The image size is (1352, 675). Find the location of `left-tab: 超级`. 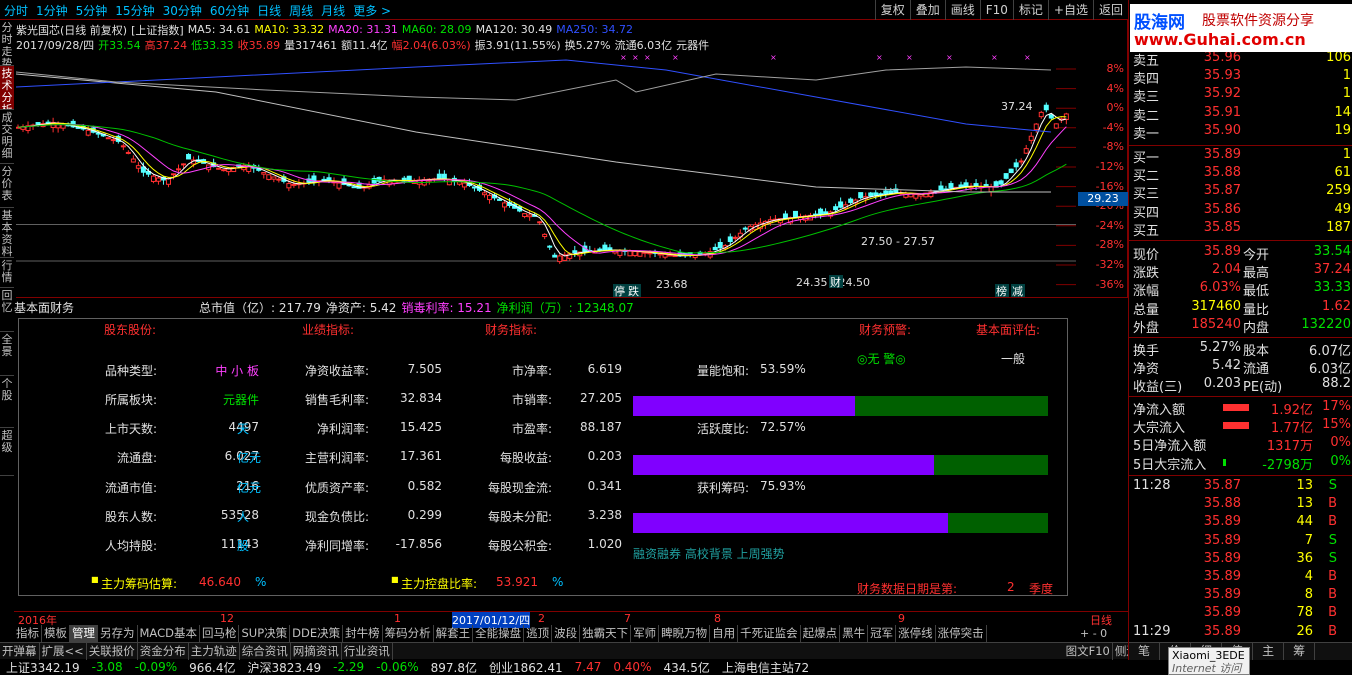

left-tab: 超级 is located at coordinates (7, 452).